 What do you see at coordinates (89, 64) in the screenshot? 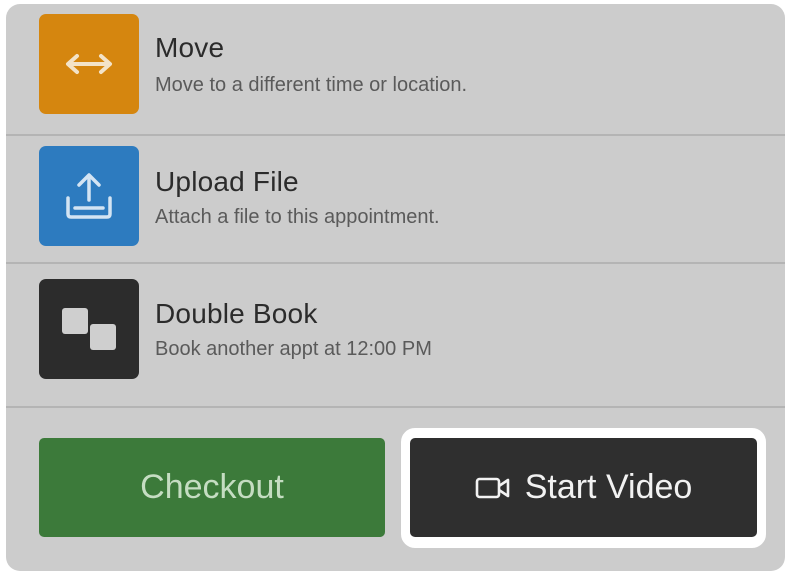
I see `arrows-horizontal-icon` at bounding box center [89, 64].